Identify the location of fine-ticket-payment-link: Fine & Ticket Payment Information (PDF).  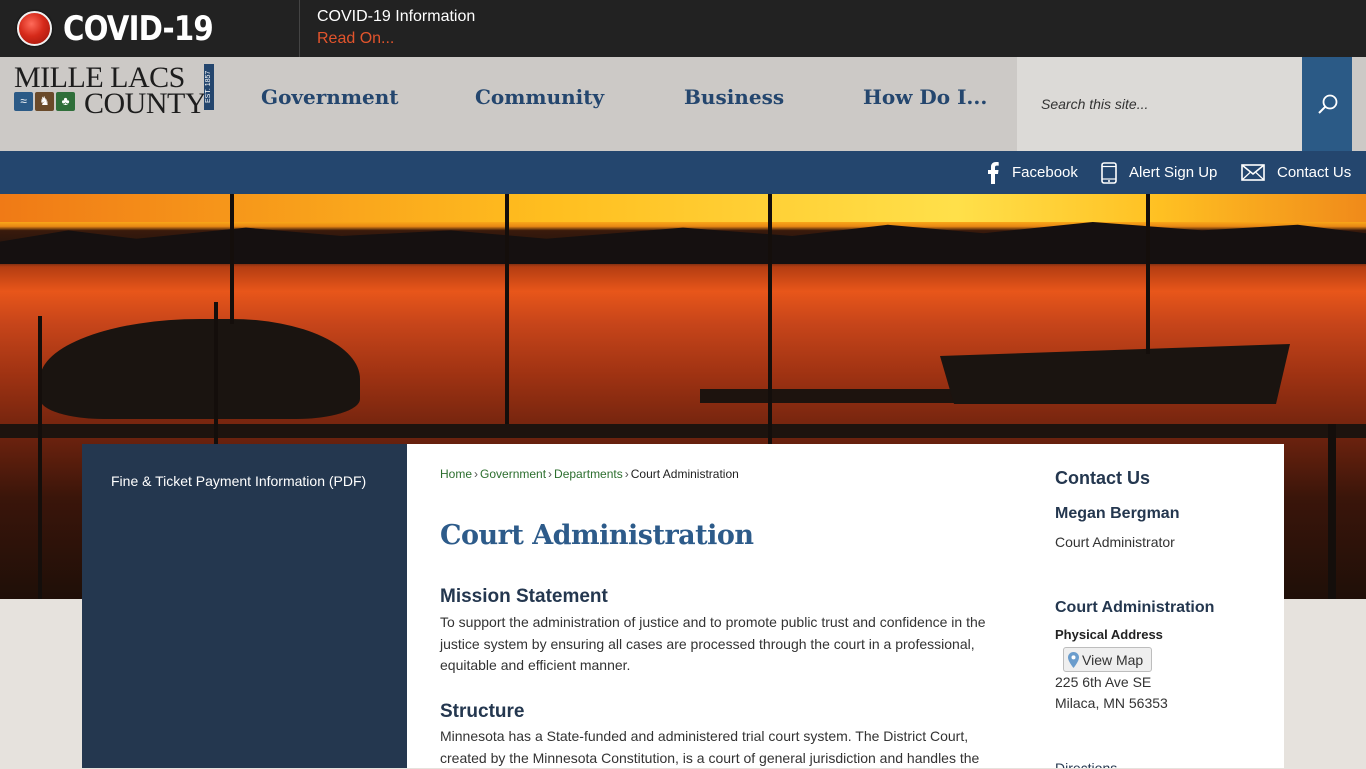
(241, 481).